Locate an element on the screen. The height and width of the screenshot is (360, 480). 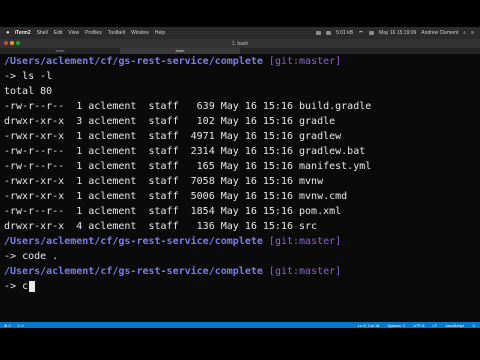
menu-shell: Shell is located at coordinates (42, 33).